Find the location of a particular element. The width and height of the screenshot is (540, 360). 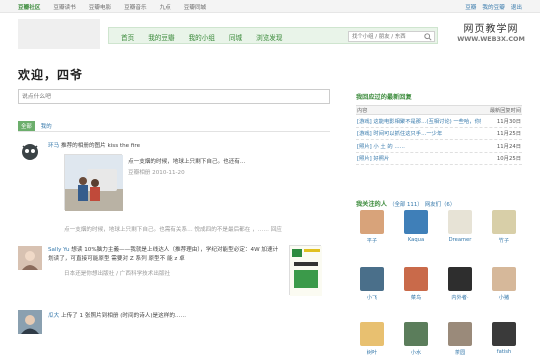

status-box is located at coordinates (174, 96).